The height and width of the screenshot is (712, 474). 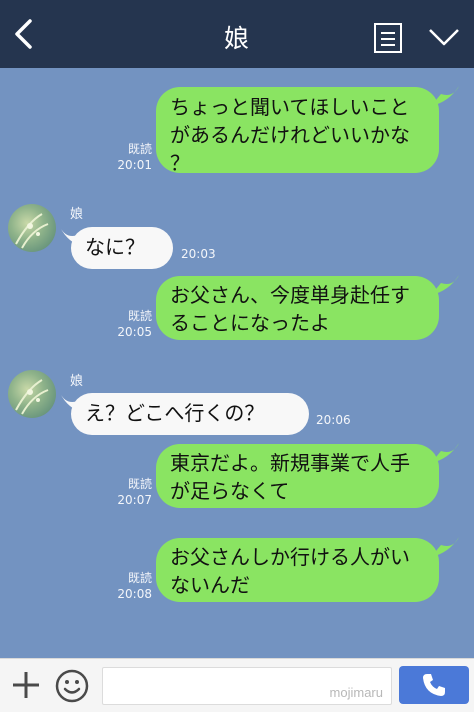 What do you see at coordinates (297, 476) in the screenshot?
I see `message-bubble: 東京だよ。新規事業で人手 が足らなくて` at bounding box center [297, 476].